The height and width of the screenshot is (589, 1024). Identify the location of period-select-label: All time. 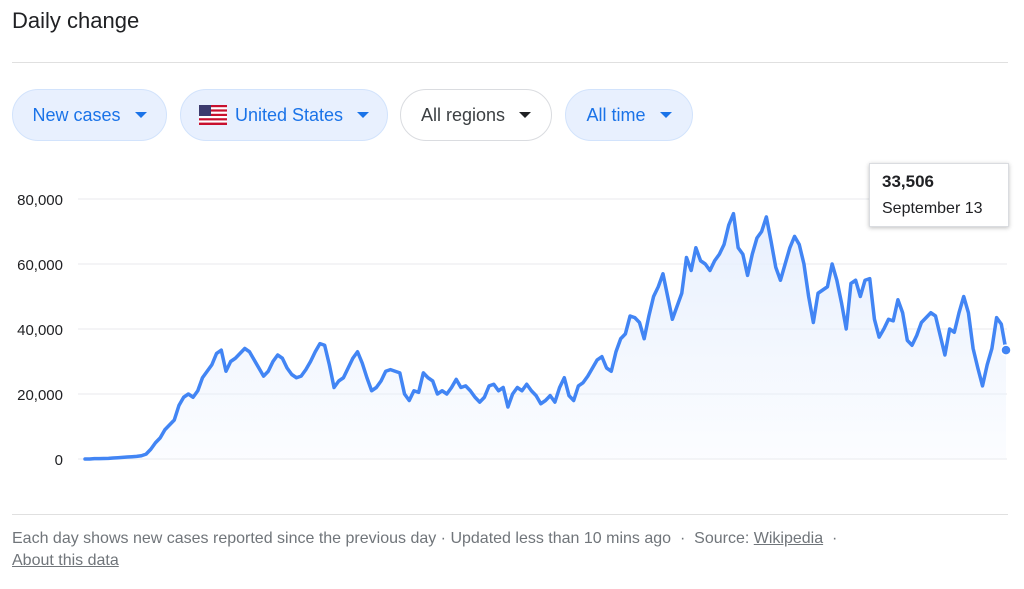
(616, 114).